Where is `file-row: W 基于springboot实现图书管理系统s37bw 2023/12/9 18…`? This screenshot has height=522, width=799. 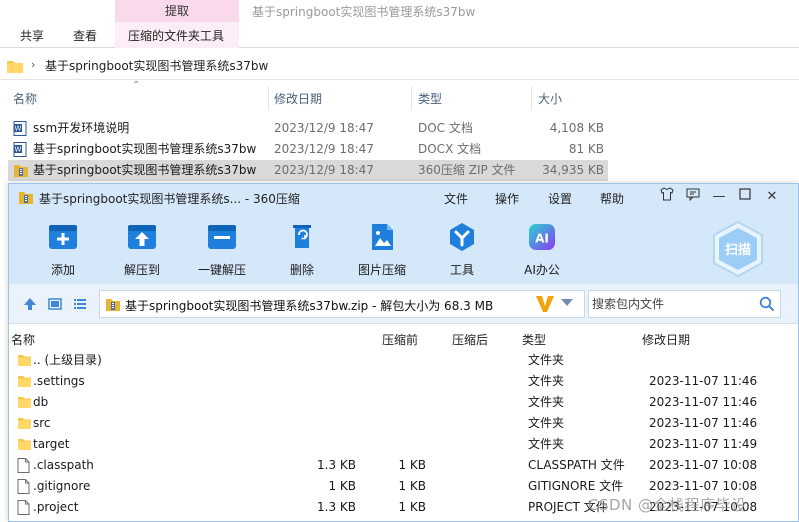 file-row: W 基于springboot实现图书管理系统s37bw 2023/12/9 18… is located at coordinates (308, 149).